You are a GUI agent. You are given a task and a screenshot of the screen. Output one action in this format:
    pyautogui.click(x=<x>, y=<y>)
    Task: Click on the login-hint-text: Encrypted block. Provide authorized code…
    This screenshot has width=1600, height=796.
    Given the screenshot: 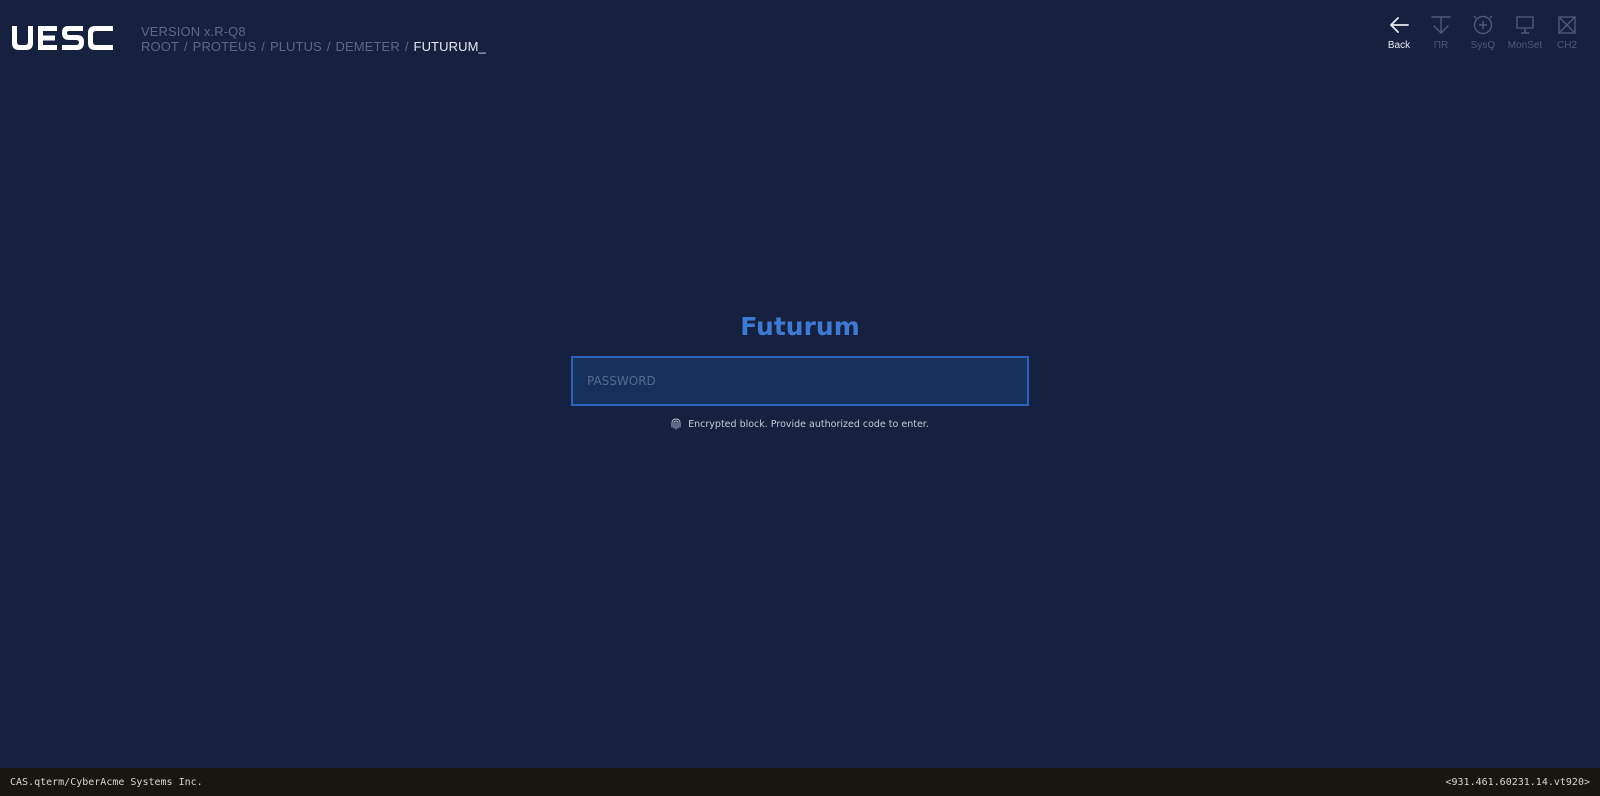 What is the action you would take?
    pyautogui.click(x=808, y=424)
    